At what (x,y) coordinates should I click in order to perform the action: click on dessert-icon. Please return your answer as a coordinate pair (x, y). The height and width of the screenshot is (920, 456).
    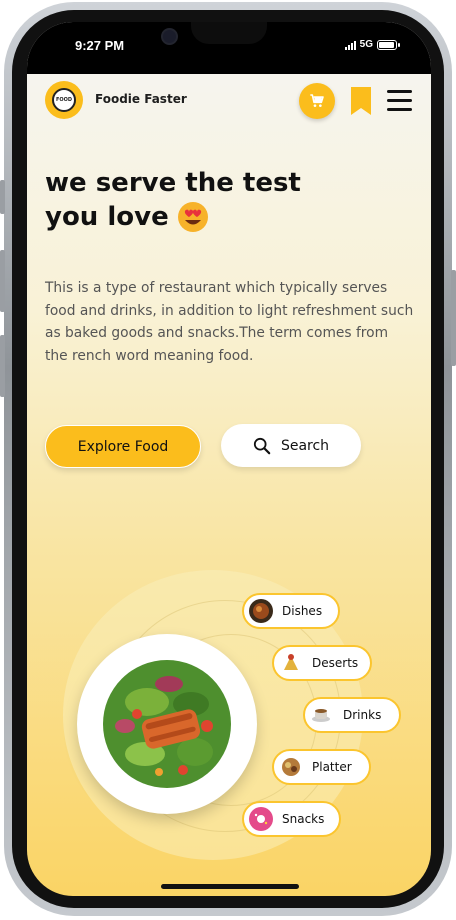
    Looking at the image, I should click on (291, 663).